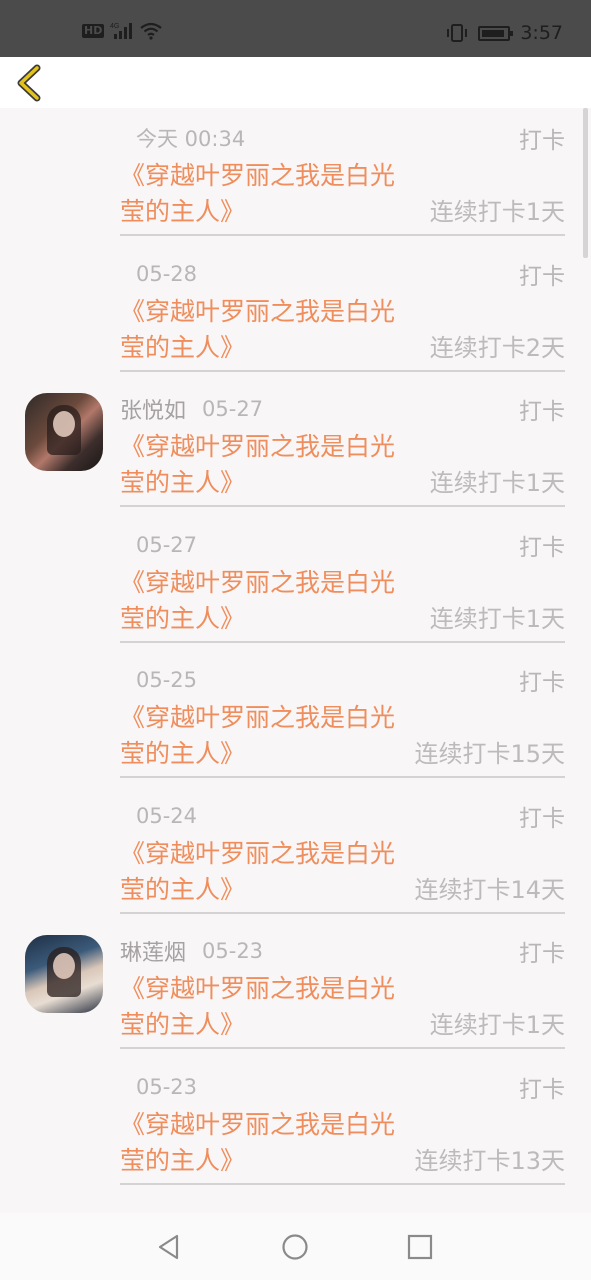 The height and width of the screenshot is (1280, 591). I want to click on back-button, so click(32, 83).